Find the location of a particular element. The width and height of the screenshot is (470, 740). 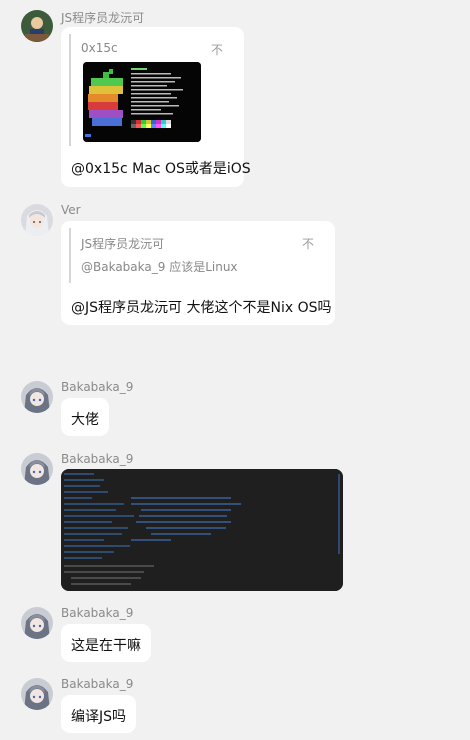

message-bubble: 这是在干嘛 is located at coordinates (106, 643).